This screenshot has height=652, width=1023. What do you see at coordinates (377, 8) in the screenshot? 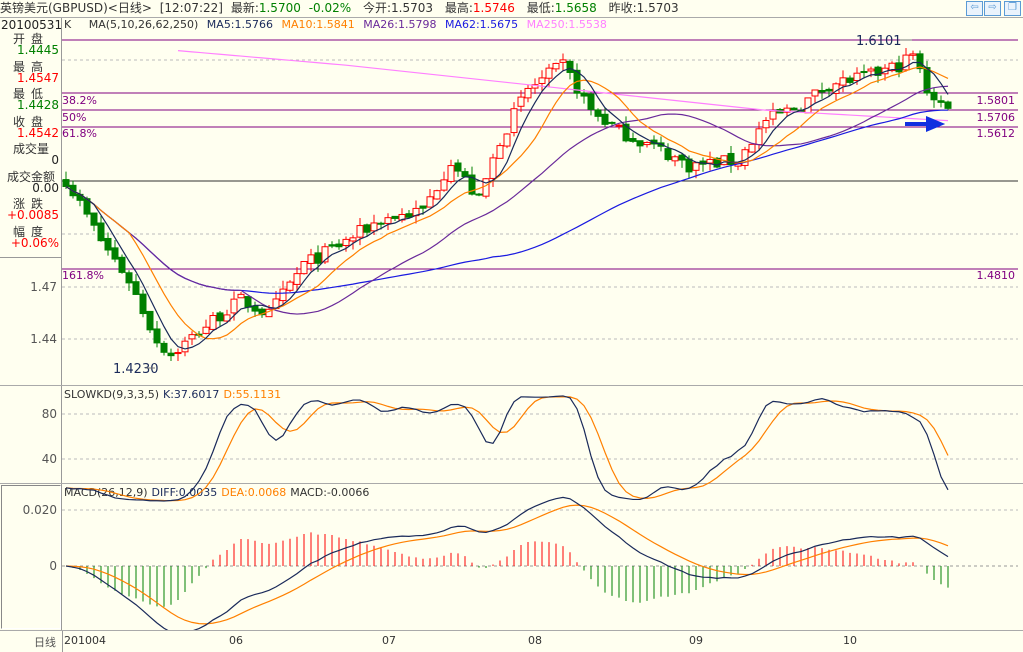
I see `open-label: 今开:` at bounding box center [377, 8].